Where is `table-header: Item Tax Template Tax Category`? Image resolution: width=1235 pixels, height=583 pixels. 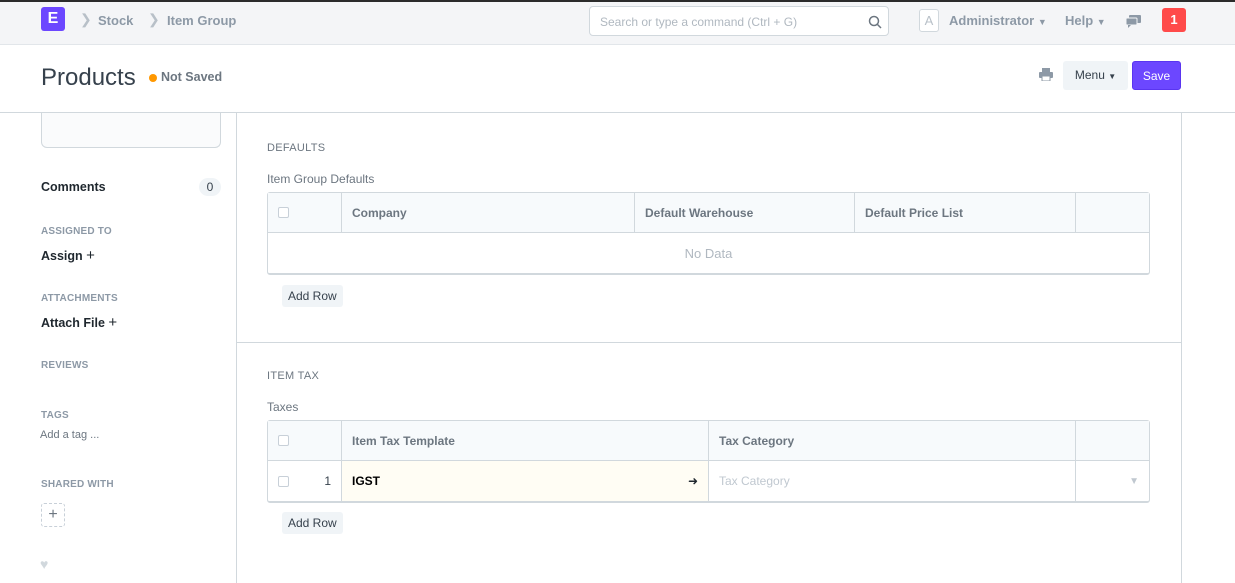 table-header: Item Tax Template Tax Category is located at coordinates (708, 441).